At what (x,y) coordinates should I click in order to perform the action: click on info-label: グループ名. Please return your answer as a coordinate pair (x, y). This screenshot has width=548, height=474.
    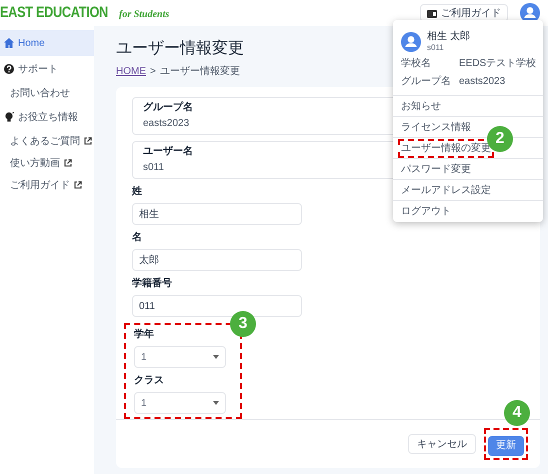
    Looking at the image, I should click on (426, 82).